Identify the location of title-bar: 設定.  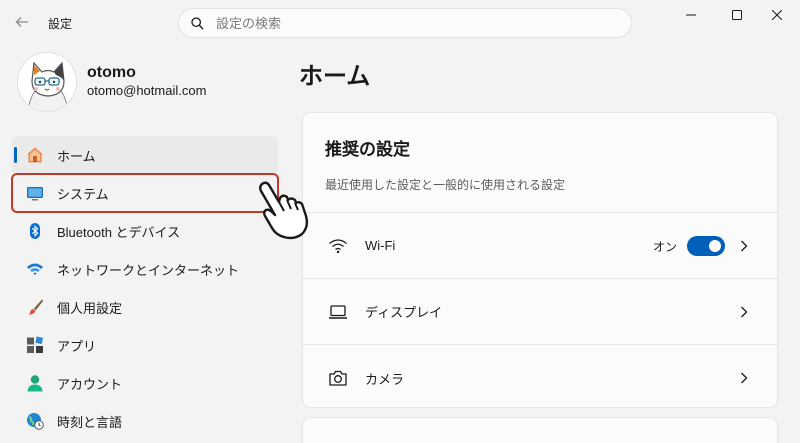
(400, 22).